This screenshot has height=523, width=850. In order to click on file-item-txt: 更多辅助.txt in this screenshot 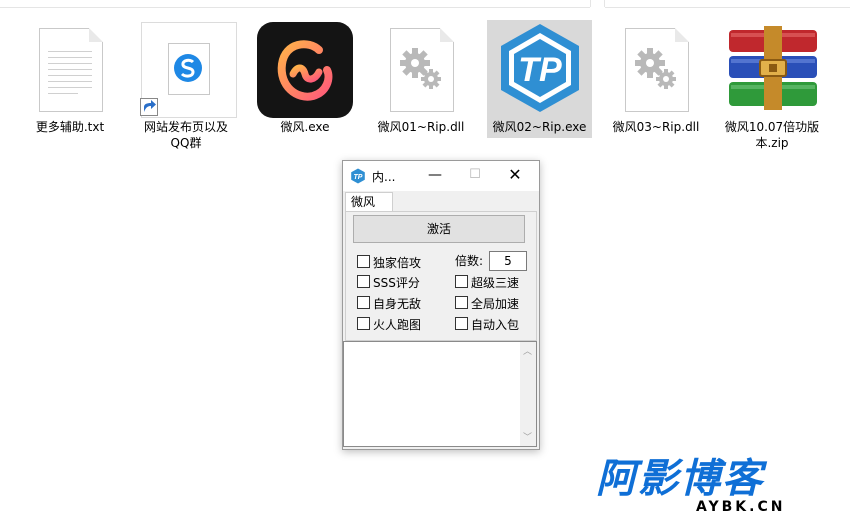, I will do `click(70, 80)`.